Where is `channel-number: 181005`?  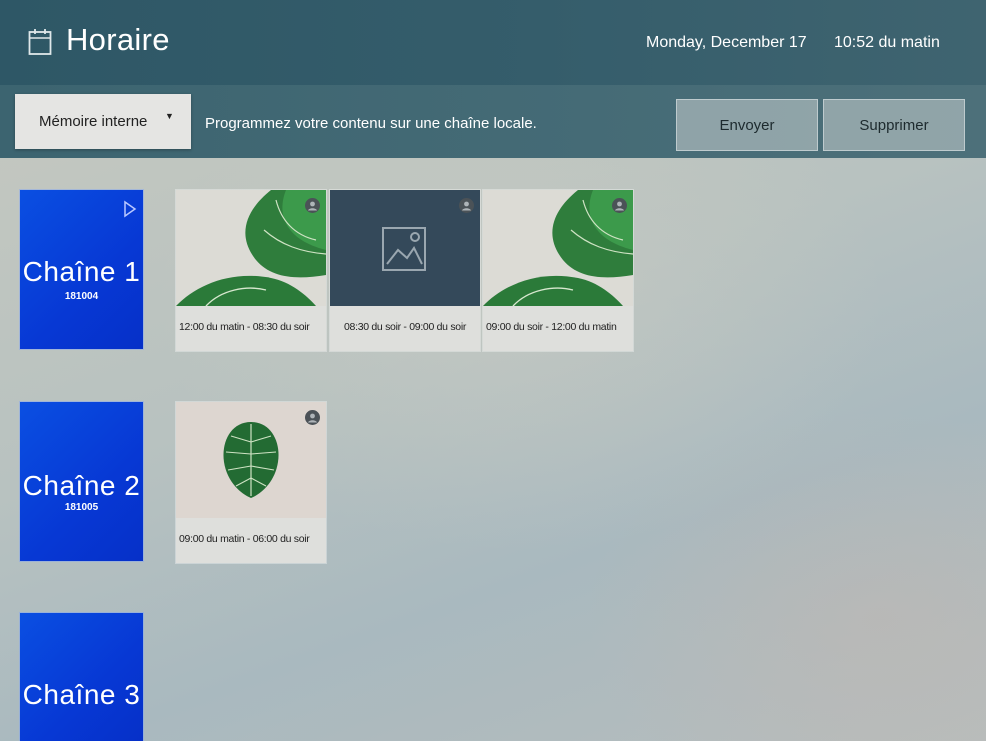 channel-number: 181005 is located at coordinates (81, 507).